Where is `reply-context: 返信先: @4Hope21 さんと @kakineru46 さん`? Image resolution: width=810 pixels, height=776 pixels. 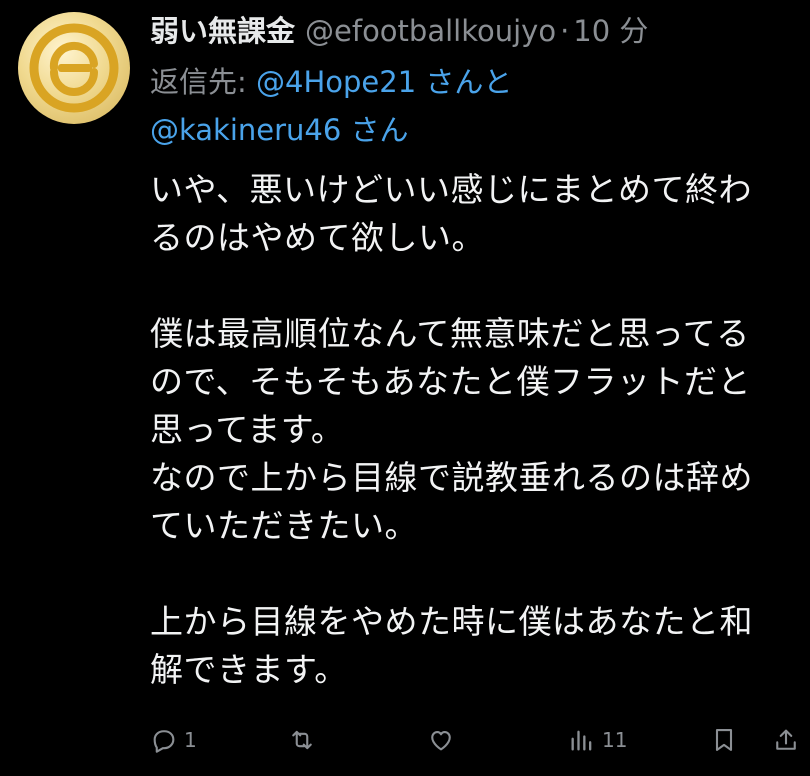 reply-context: 返信先: @4Hope21 さんと @kakineru46 さん is located at coordinates (475, 106).